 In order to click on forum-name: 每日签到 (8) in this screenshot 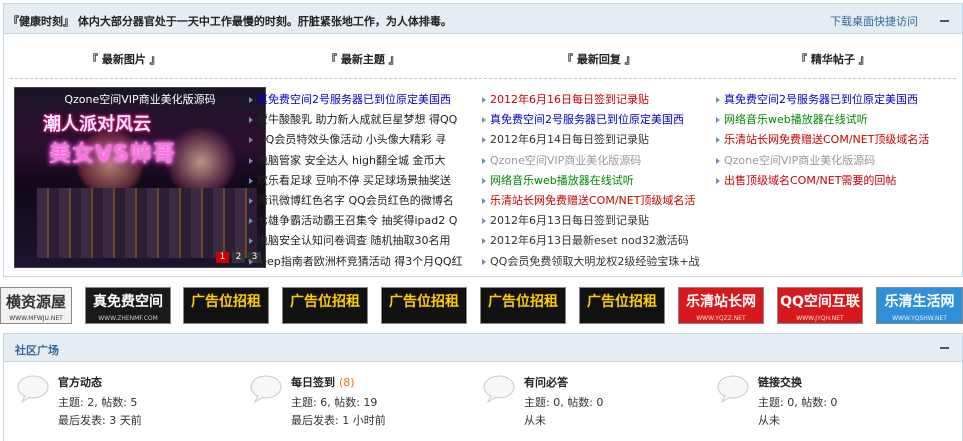, I will do `click(323, 382)`.